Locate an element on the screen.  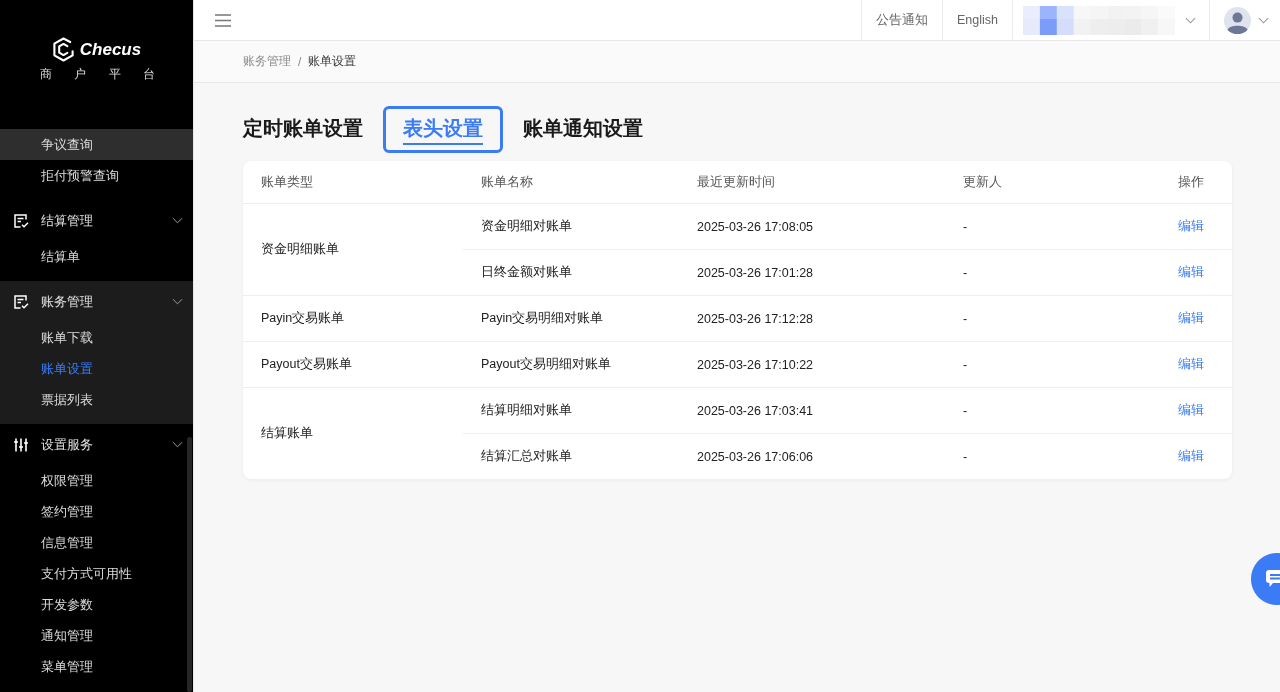
sidebar-item: 菜单管理 is located at coordinates (96, 666).